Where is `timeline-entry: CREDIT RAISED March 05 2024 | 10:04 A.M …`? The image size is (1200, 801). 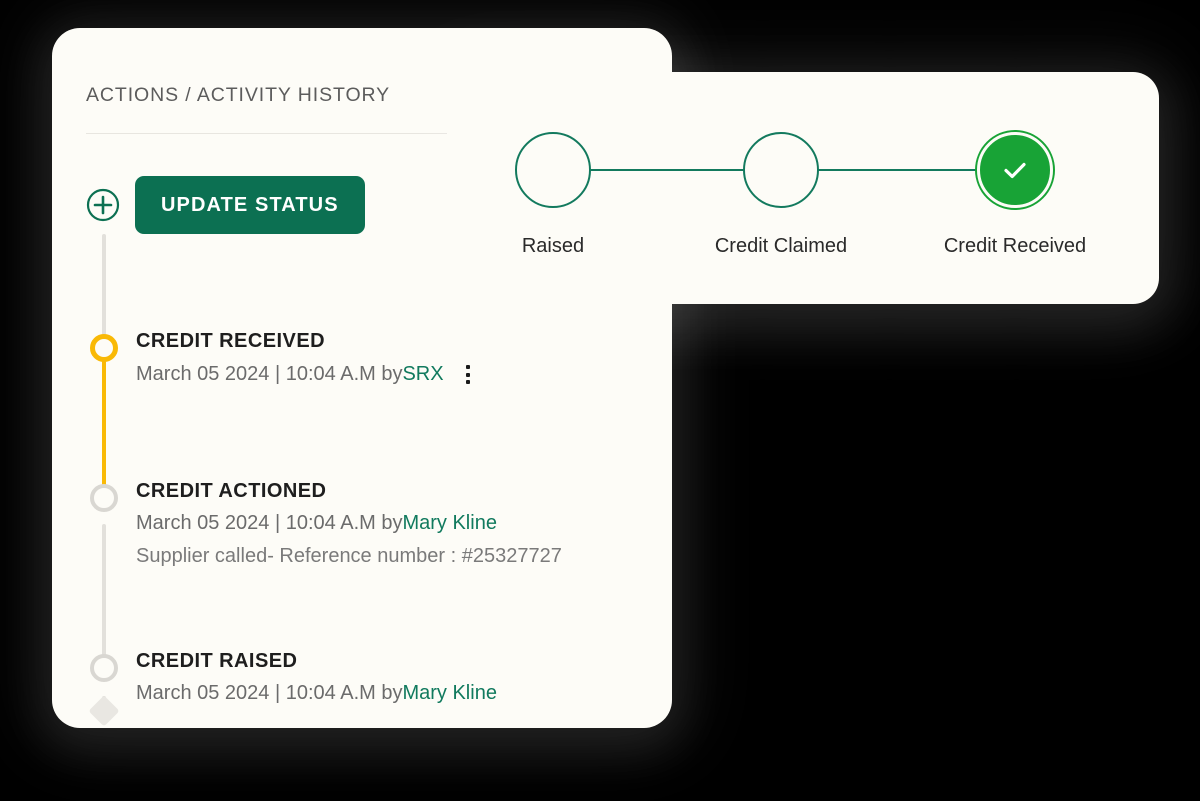 timeline-entry: CREDIT RAISED March 05 2024 | 10:04 A.M … is located at coordinates (316, 677).